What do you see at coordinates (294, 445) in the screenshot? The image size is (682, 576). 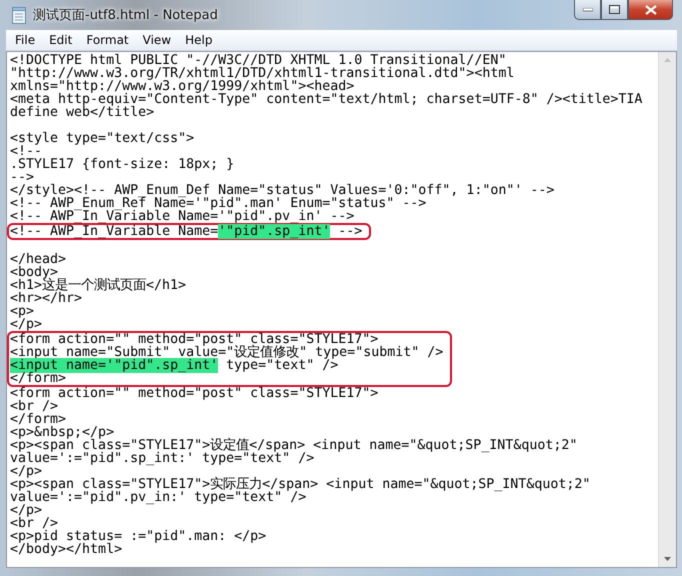 I see `code-line: <p><span class="STYLE17">设定值</span> <input name="&quot;SP_INT&quot;2"` at bounding box center [294, 445].